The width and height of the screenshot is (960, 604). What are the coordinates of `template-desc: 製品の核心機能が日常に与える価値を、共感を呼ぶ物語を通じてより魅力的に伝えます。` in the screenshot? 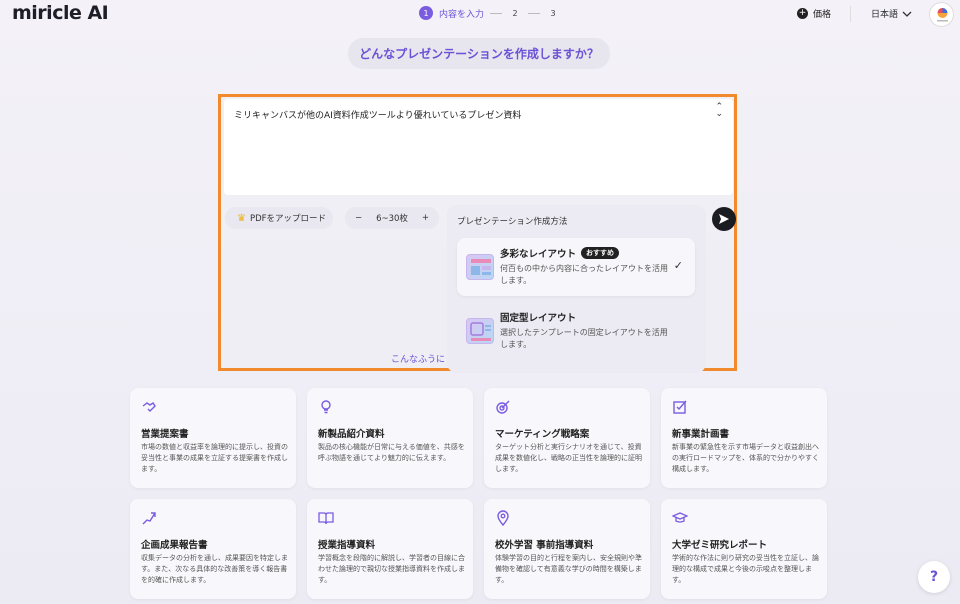 It's located at (391, 452).